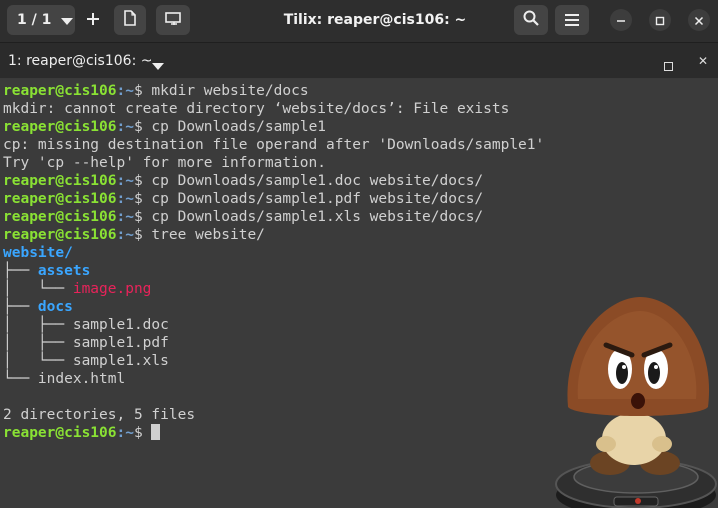 This screenshot has width=718, height=508. What do you see at coordinates (375, 20) in the screenshot?
I see `window-title: Tilix: reaper@cis106: ~` at bounding box center [375, 20].